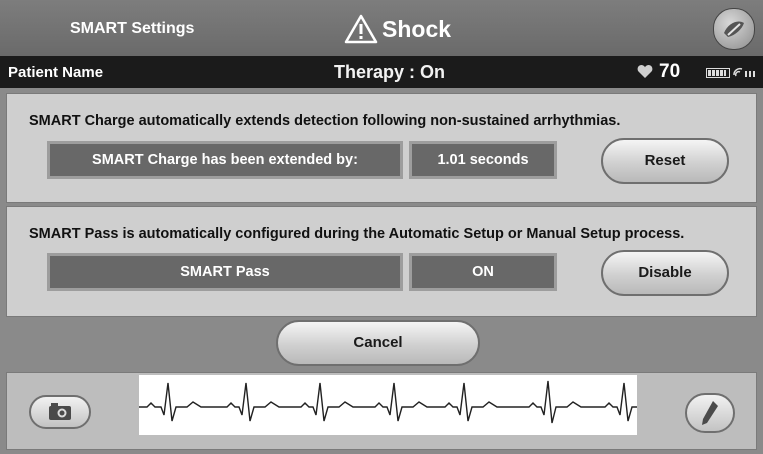 The image size is (763, 454). I want to click on top-bar: SMART Settings Shock, so click(381, 28).